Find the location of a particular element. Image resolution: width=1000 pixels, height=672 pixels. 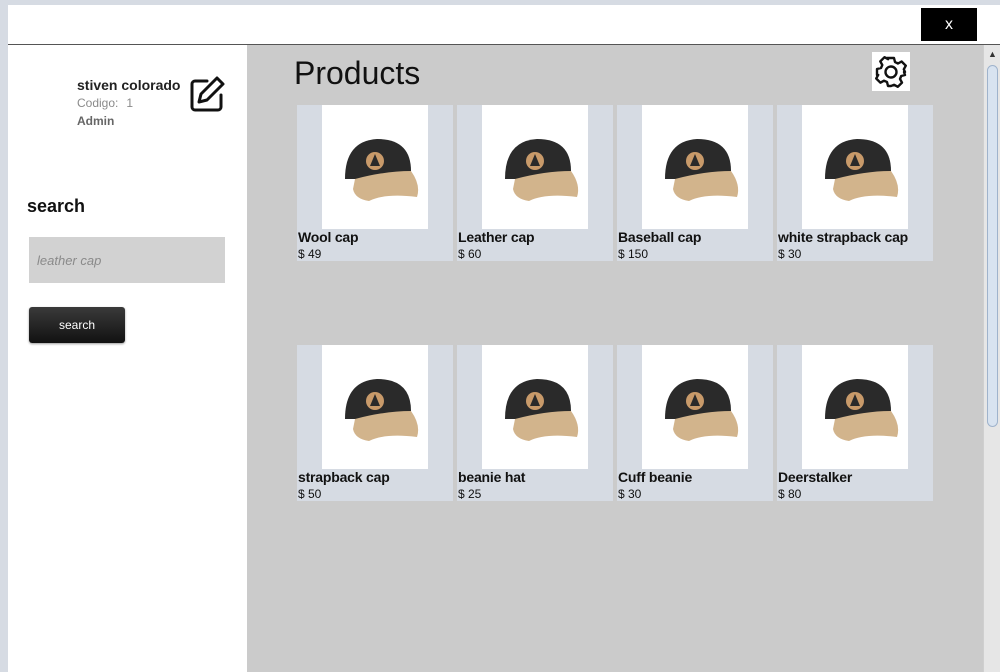

scrollbar-thumb is located at coordinates (992, 246).